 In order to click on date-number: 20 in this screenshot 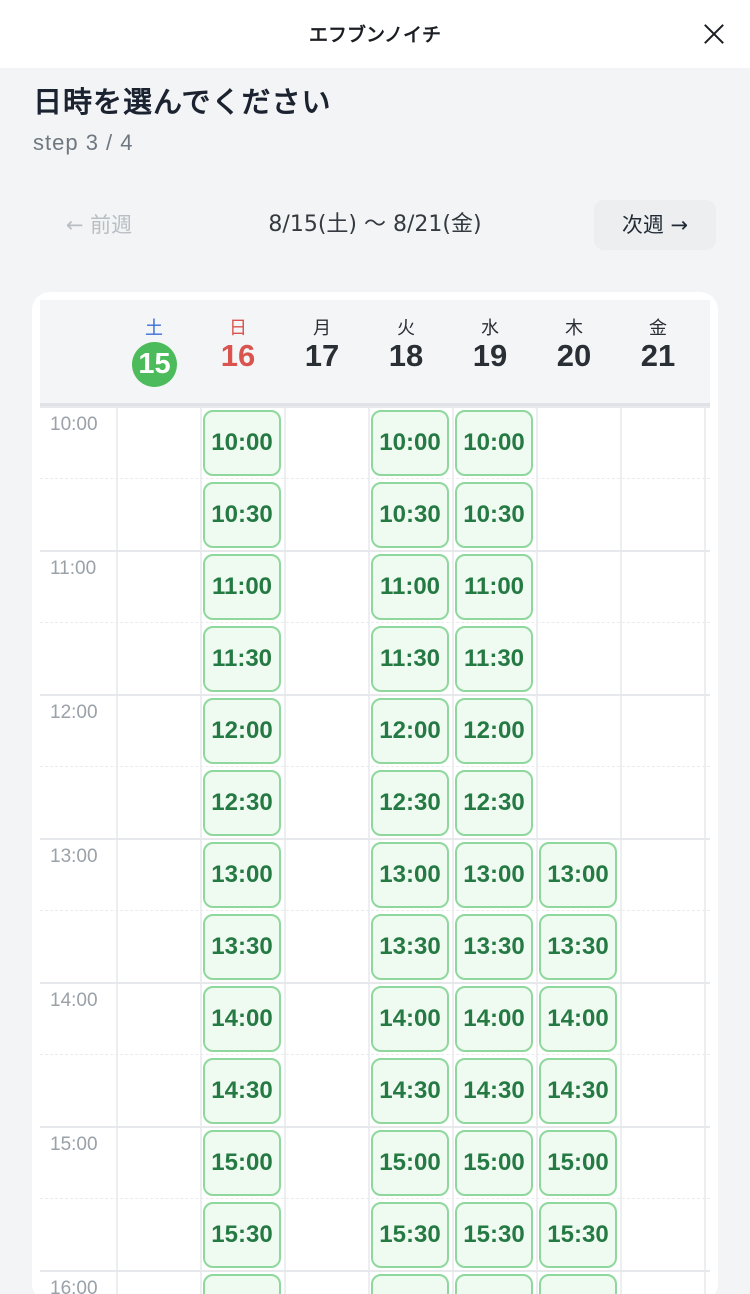, I will do `click(574, 355)`.